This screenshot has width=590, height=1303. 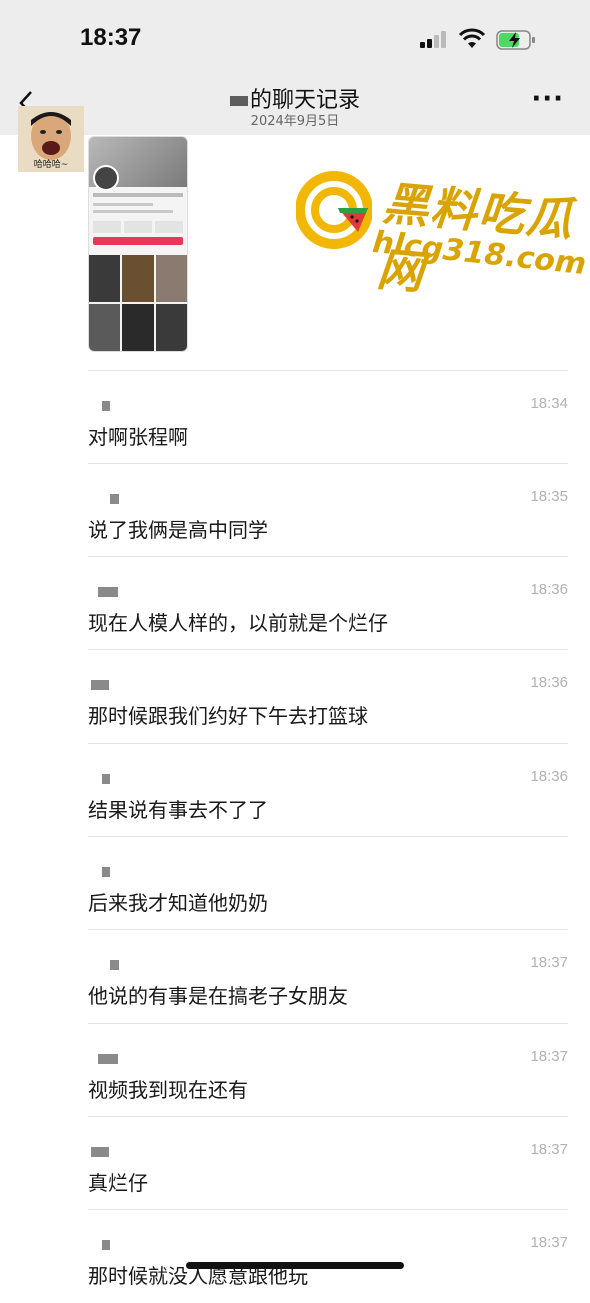 I want to click on list-item: 18:34 对啊张程啊, so click(x=328, y=417).